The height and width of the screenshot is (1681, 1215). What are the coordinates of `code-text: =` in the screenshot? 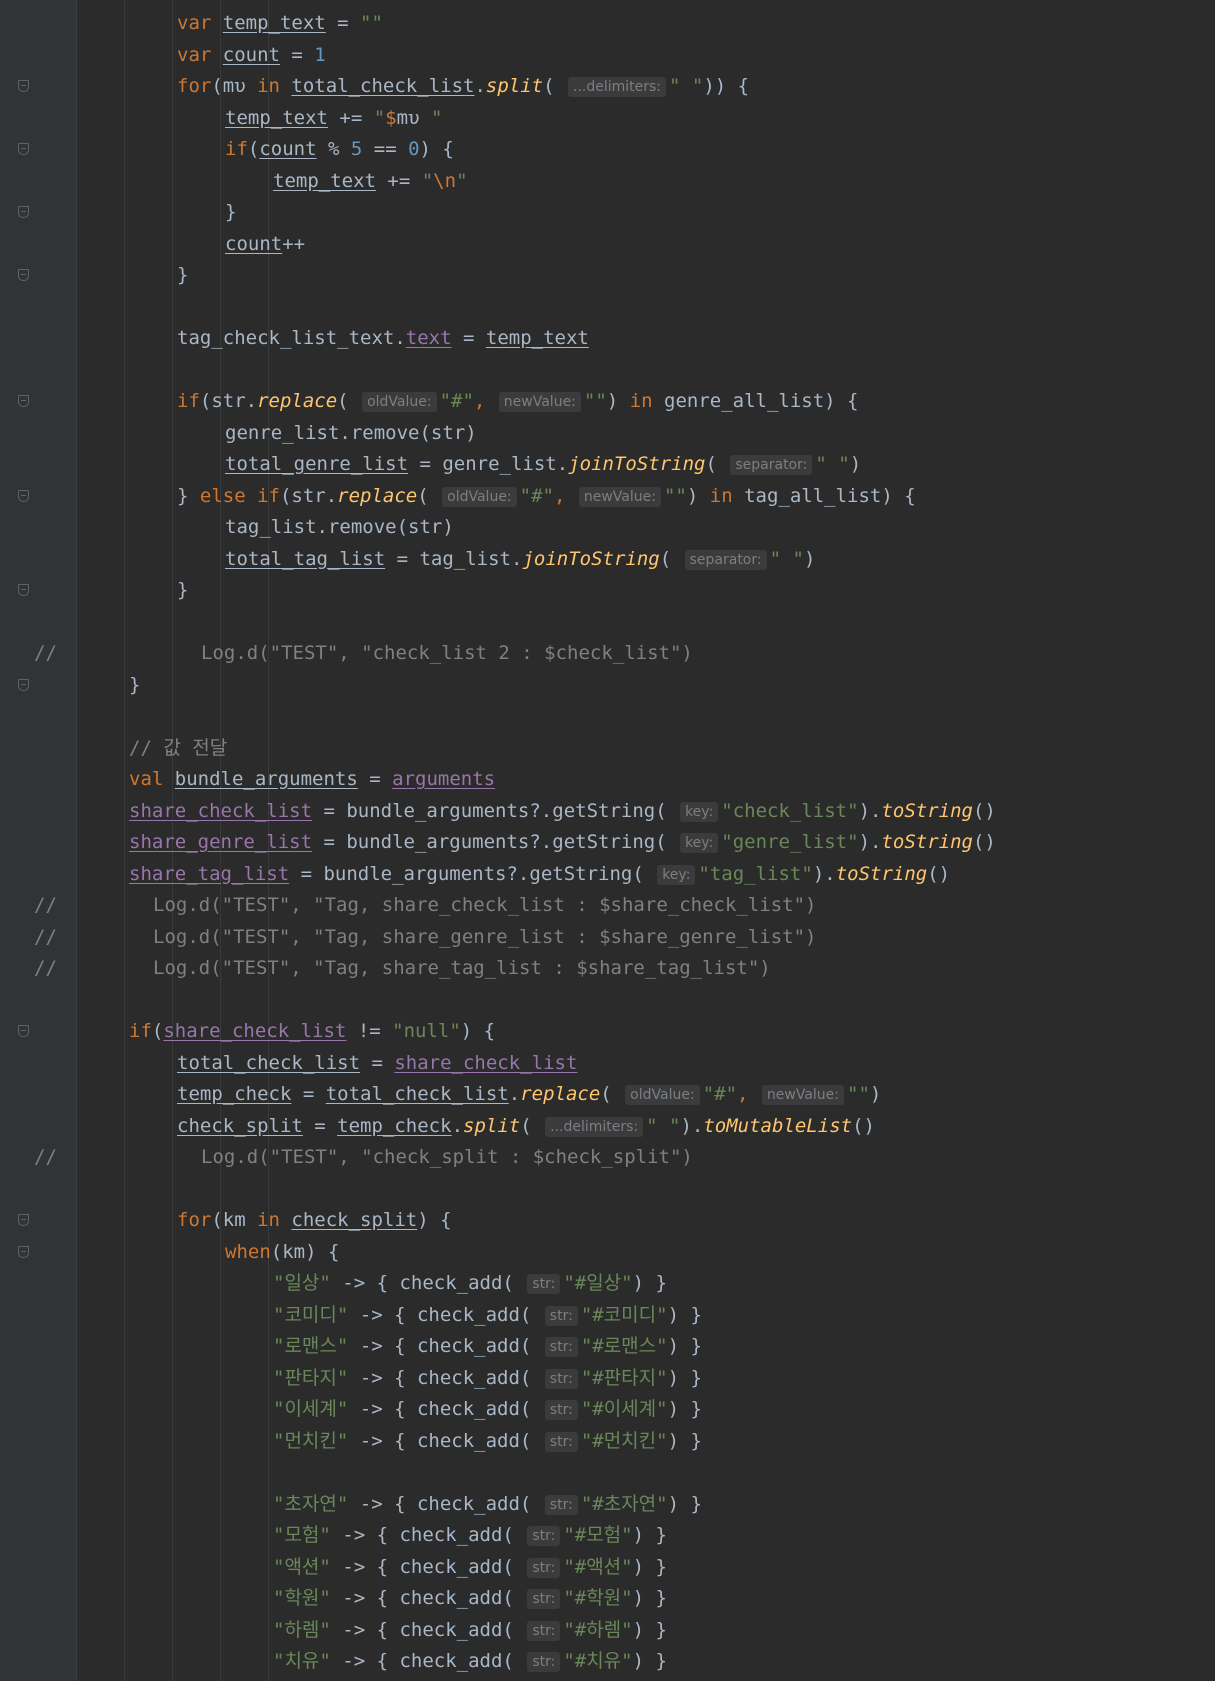 It's located at (297, 54).